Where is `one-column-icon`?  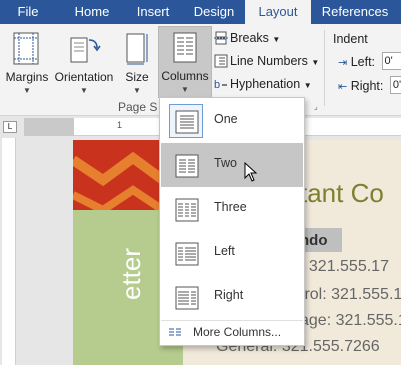 one-column-icon is located at coordinates (186, 121).